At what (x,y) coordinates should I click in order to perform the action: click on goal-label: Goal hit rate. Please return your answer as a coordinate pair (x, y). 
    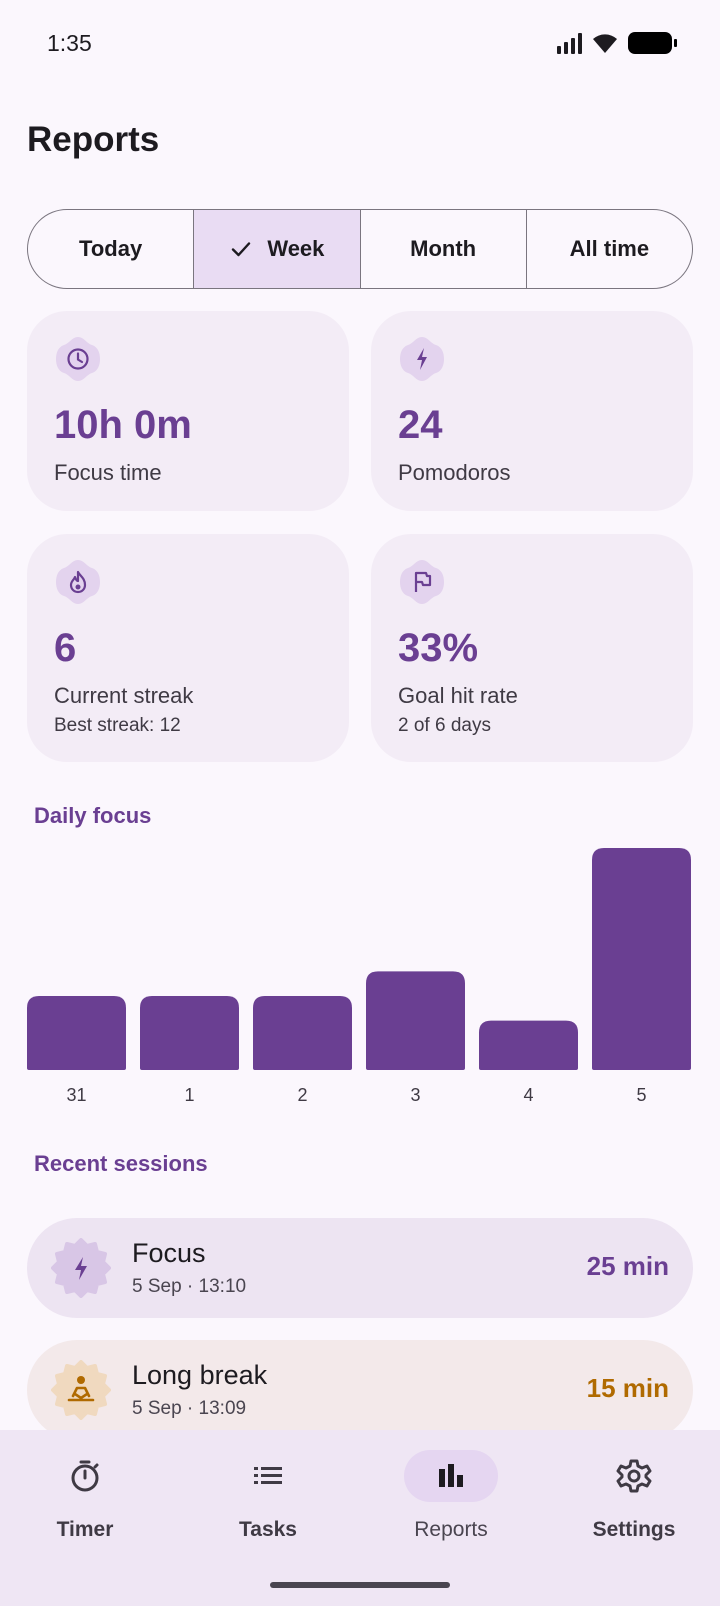
    Looking at the image, I should click on (458, 695).